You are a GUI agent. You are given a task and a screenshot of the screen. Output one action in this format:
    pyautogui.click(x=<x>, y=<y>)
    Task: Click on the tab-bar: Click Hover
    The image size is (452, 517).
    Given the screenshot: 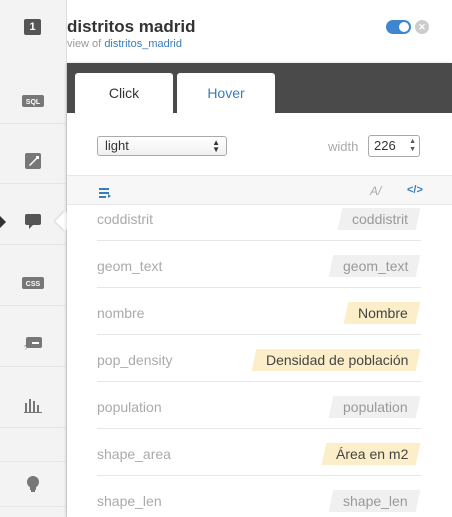 What is the action you would take?
    pyautogui.click(x=259, y=88)
    